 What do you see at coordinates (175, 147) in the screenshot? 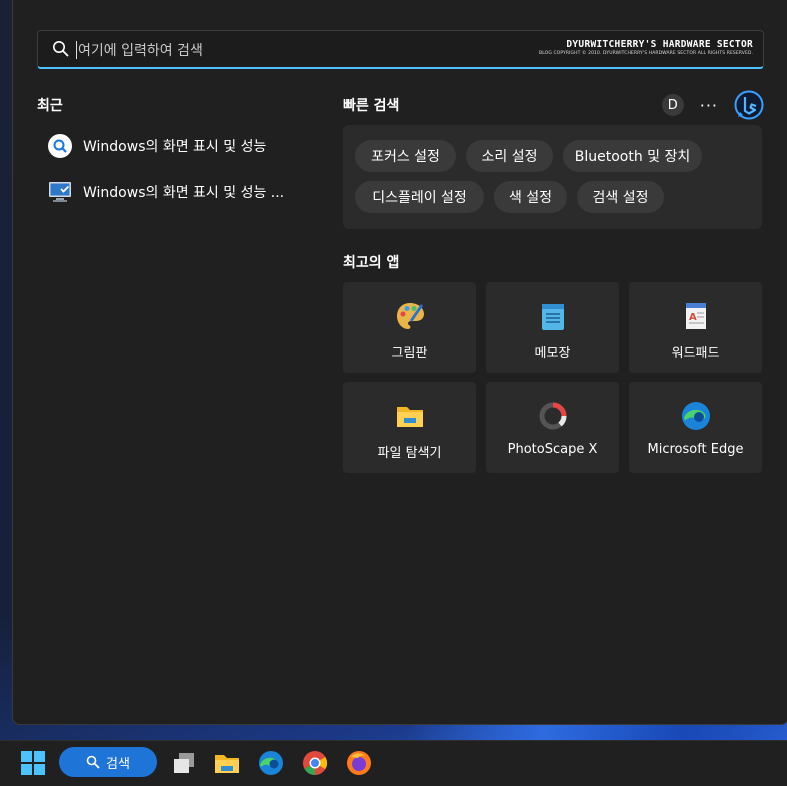
I see `recent-item-label: Windows의 화면 표시 및 성능` at bounding box center [175, 147].